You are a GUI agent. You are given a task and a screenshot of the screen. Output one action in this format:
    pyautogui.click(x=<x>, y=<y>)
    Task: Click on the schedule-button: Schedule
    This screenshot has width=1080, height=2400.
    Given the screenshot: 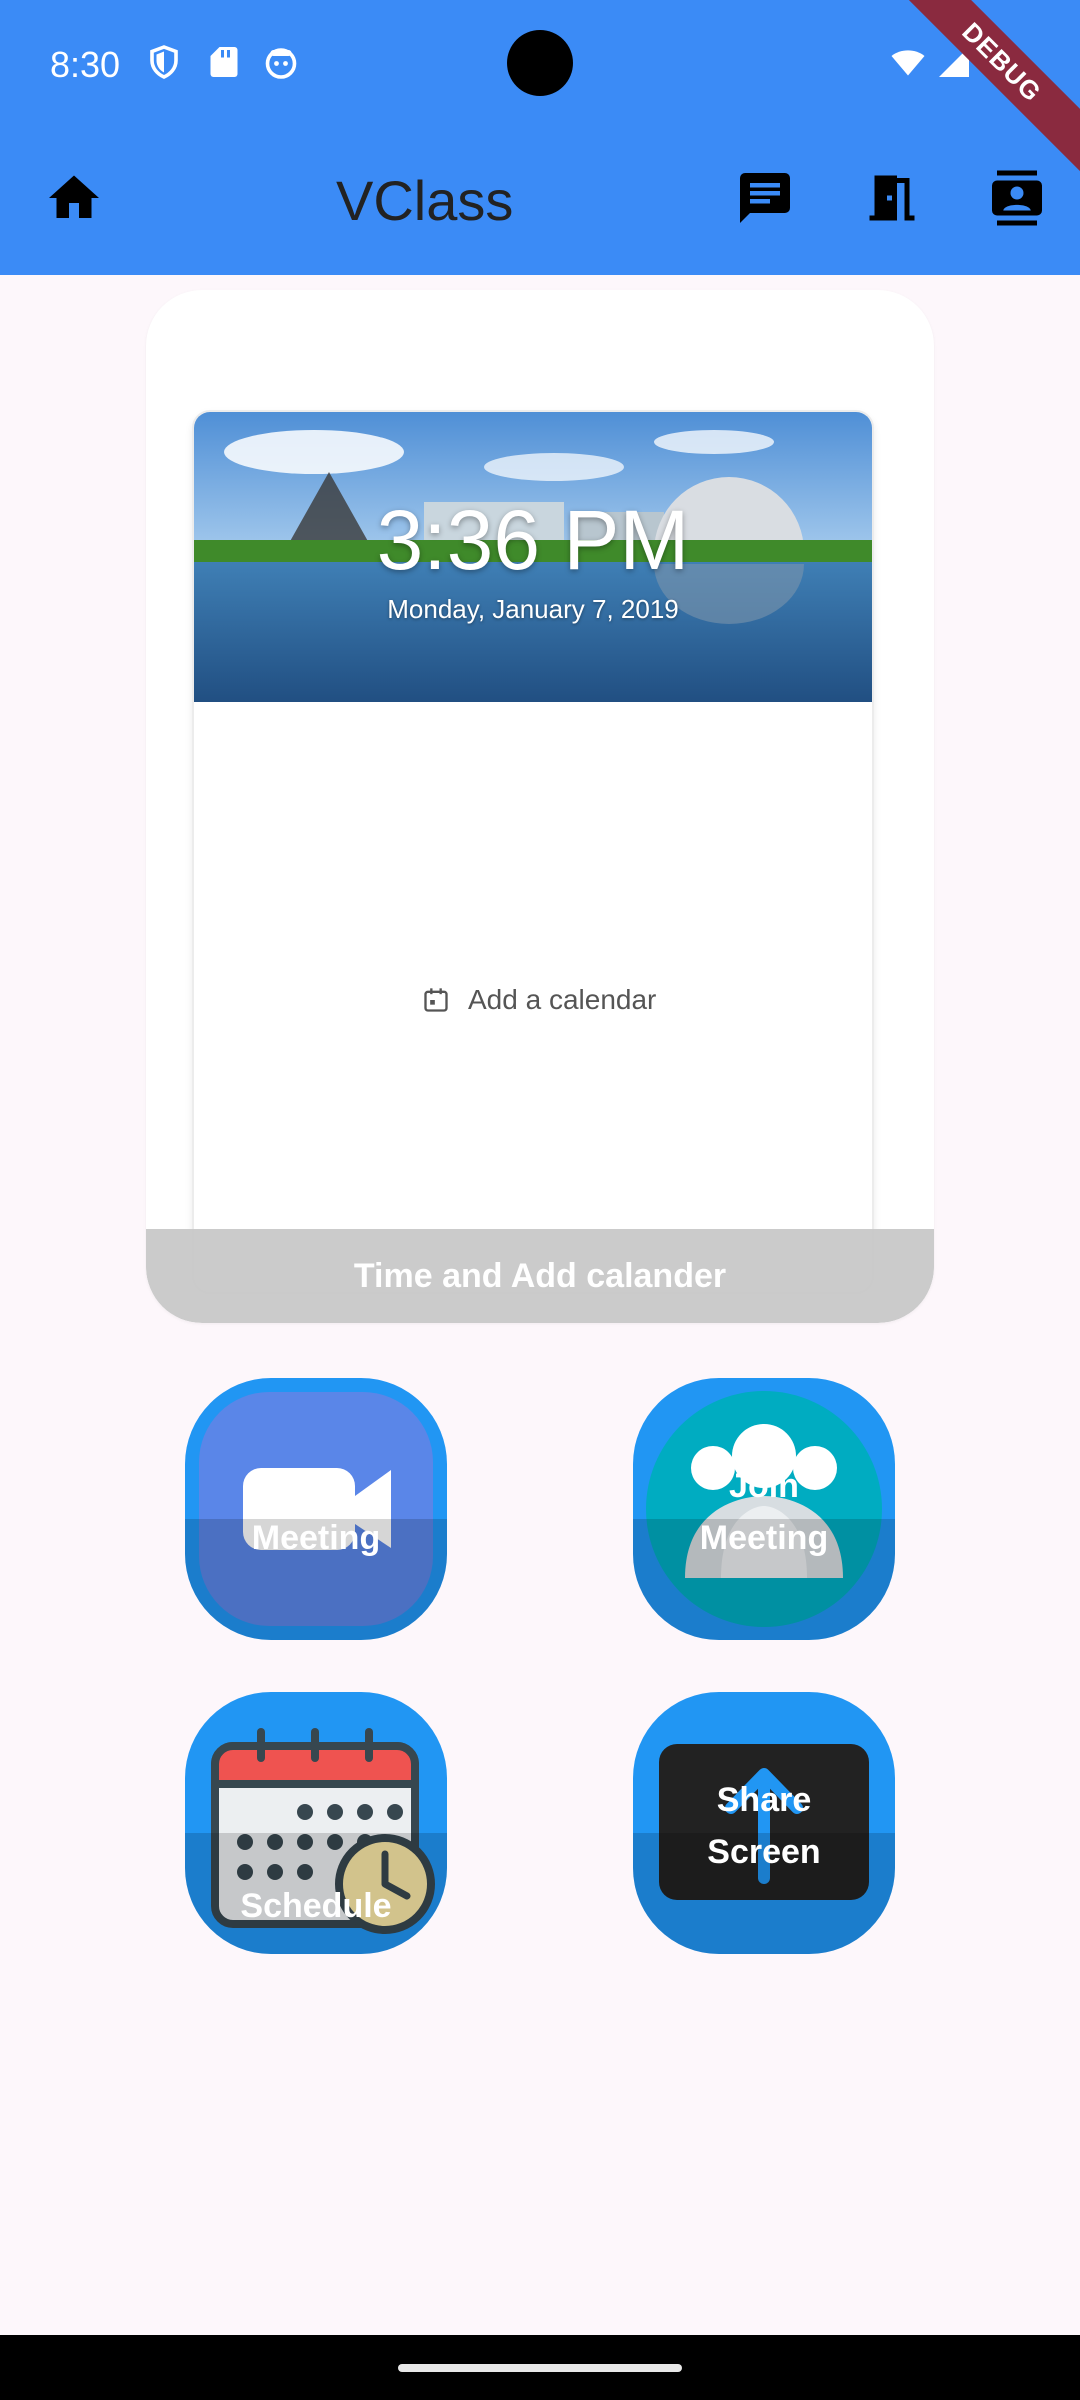 What is the action you would take?
    pyautogui.click(x=316, y=1823)
    